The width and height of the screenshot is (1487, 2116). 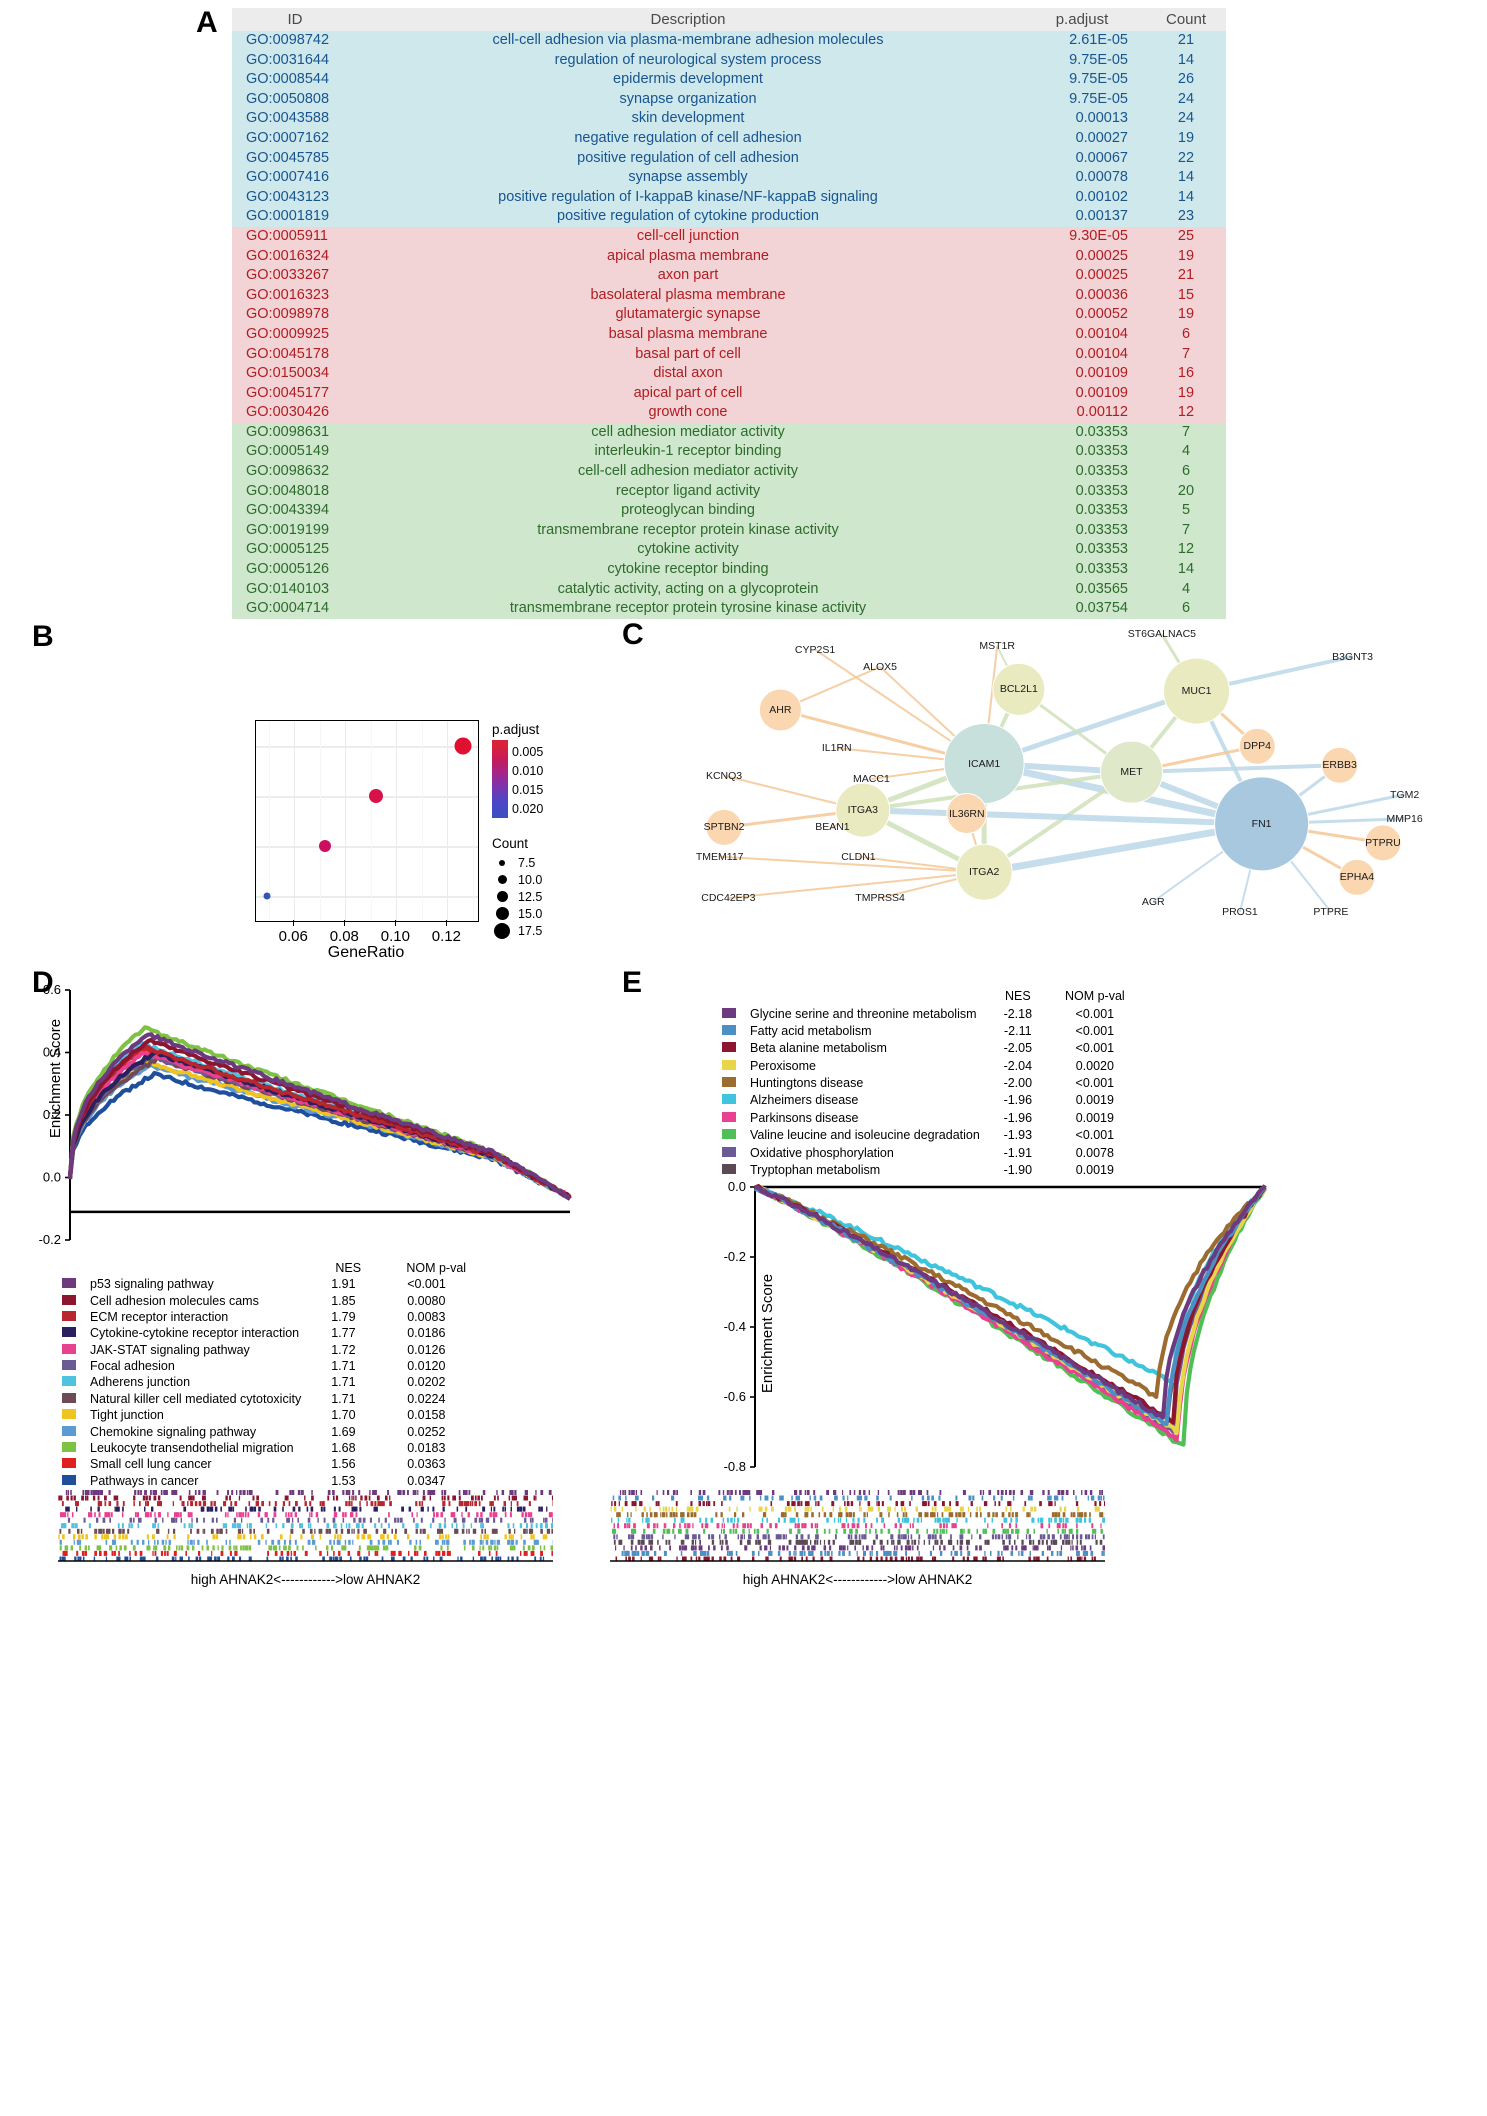 What do you see at coordinates (729, 236) in the screenshot?
I see `table-row: GO:0005911 cell-cell junction 9.30E-05 25` at bounding box center [729, 236].